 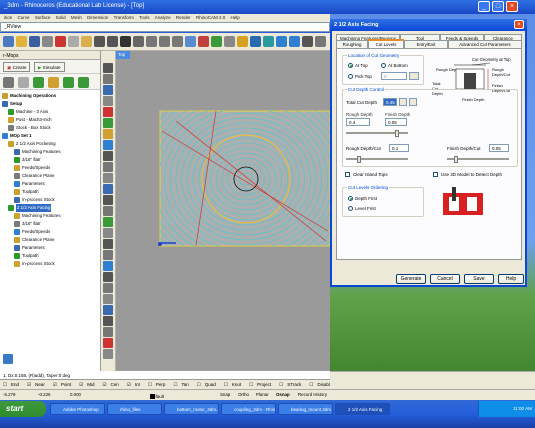 What do you see at coordinates (396, 122) in the screenshot?
I see `finish-depth-input: 0.05` at bounding box center [396, 122].